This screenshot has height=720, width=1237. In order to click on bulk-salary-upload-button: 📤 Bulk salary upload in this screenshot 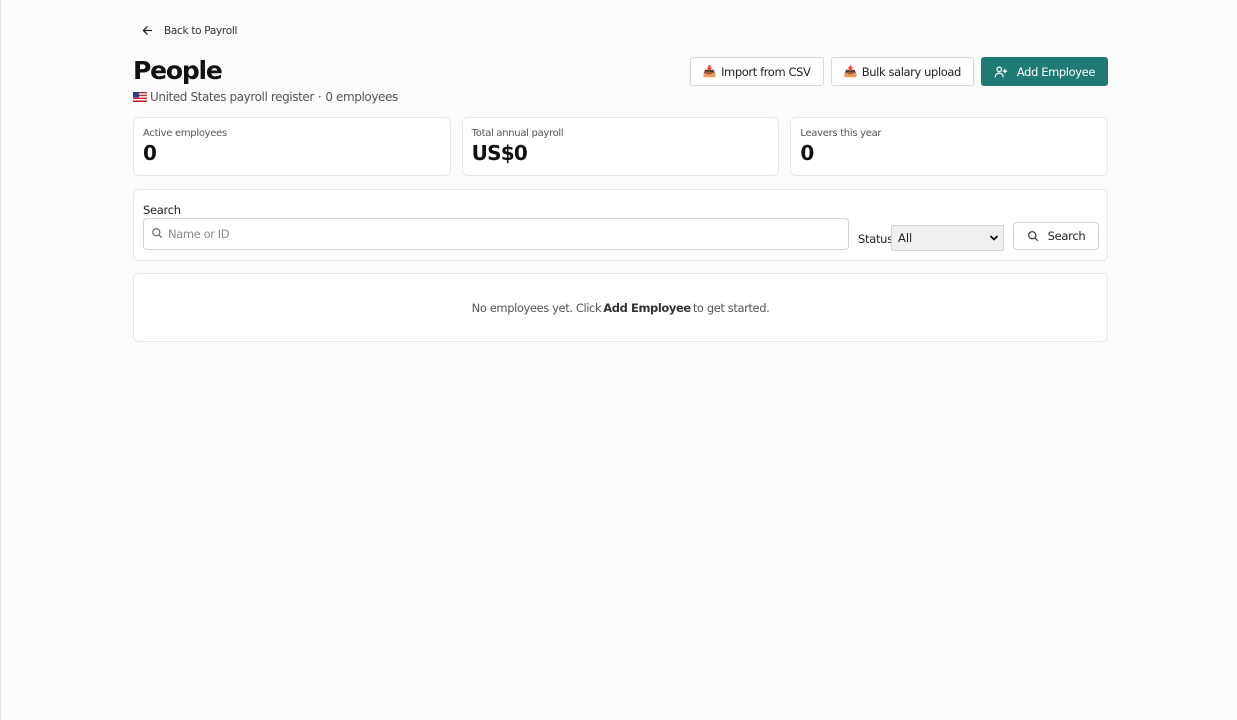, I will do `click(902, 71)`.